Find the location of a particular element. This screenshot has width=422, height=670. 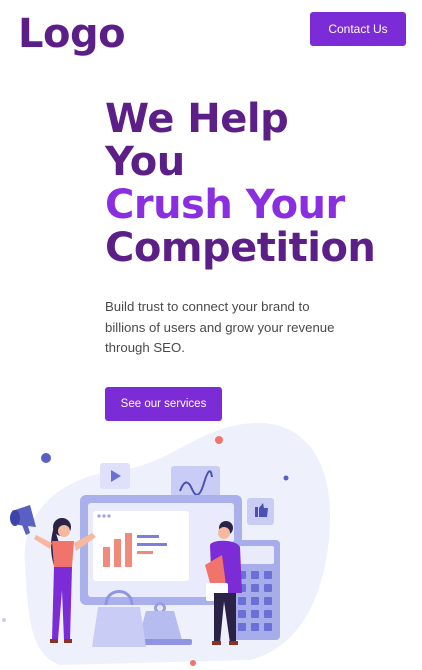

thumbs-up-icon is located at coordinates (260, 511).